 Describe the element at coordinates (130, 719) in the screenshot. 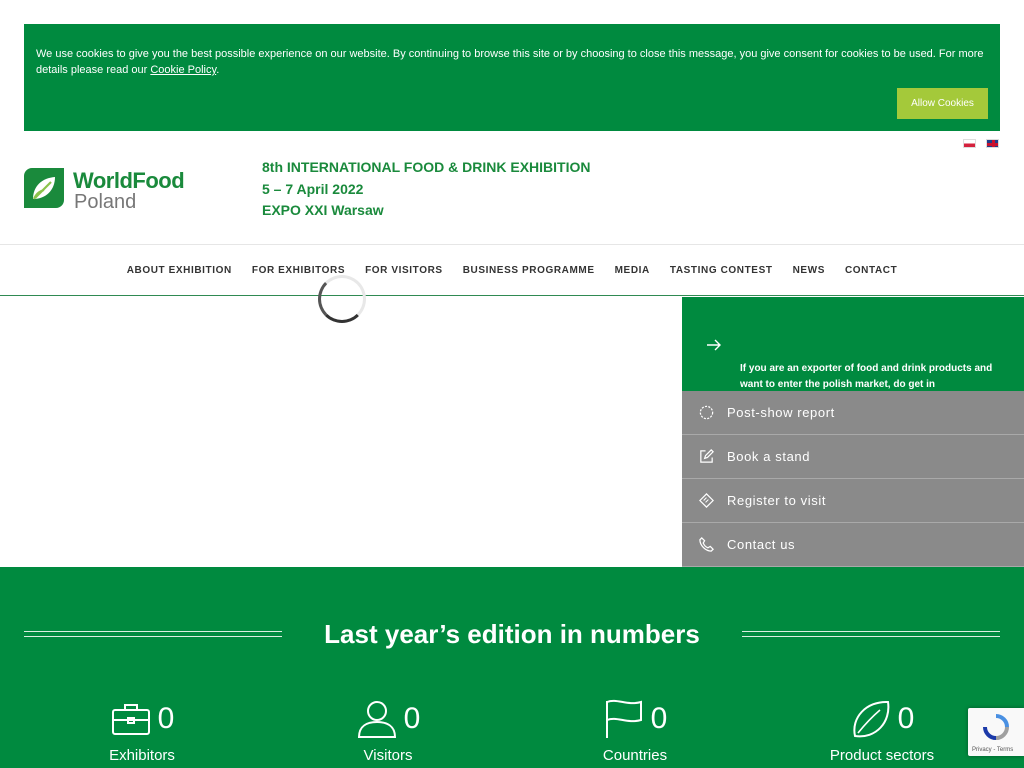

I see `briefcase-icon` at that location.